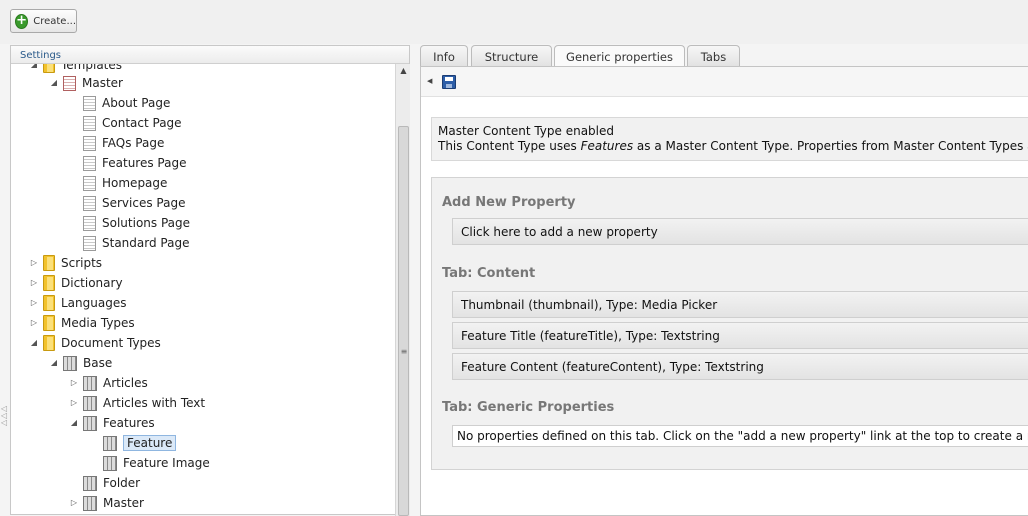  I want to click on tree-node: Folder, so click(104, 483).